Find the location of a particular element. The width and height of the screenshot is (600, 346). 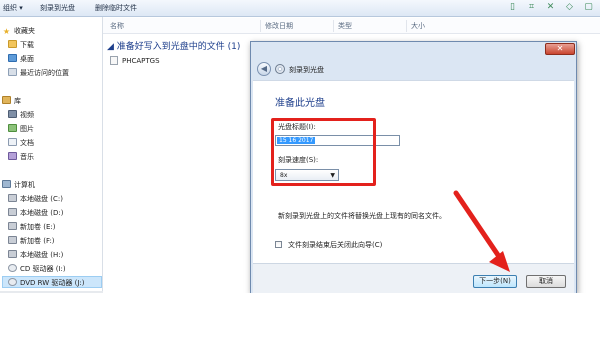

highlight-box is located at coordinates (323, 152).